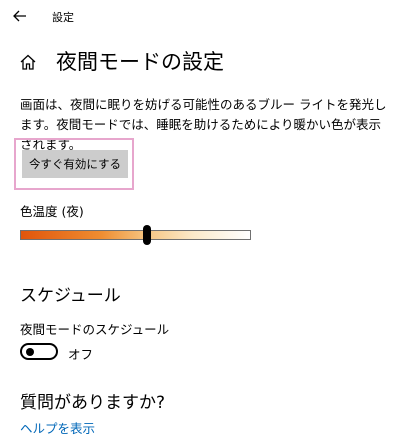 The image size is (400, 446). What do you see at coordinates (70, 296) in the screenshot?
I see `schedule-section-title: スケジュール` at bounding box center [70, 296].